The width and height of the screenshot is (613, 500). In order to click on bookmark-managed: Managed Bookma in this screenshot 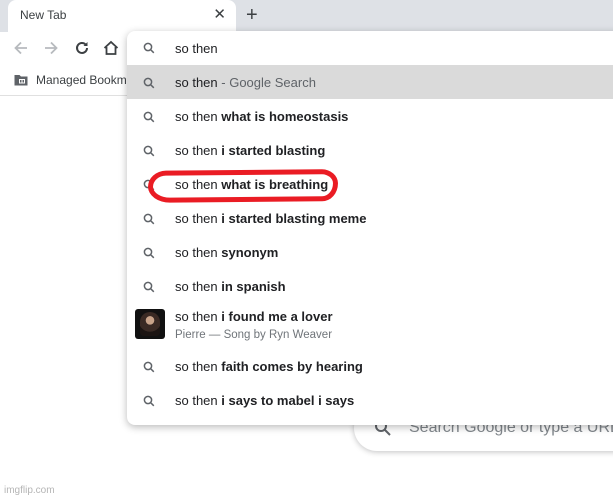, I will do `click(73, 80)`.